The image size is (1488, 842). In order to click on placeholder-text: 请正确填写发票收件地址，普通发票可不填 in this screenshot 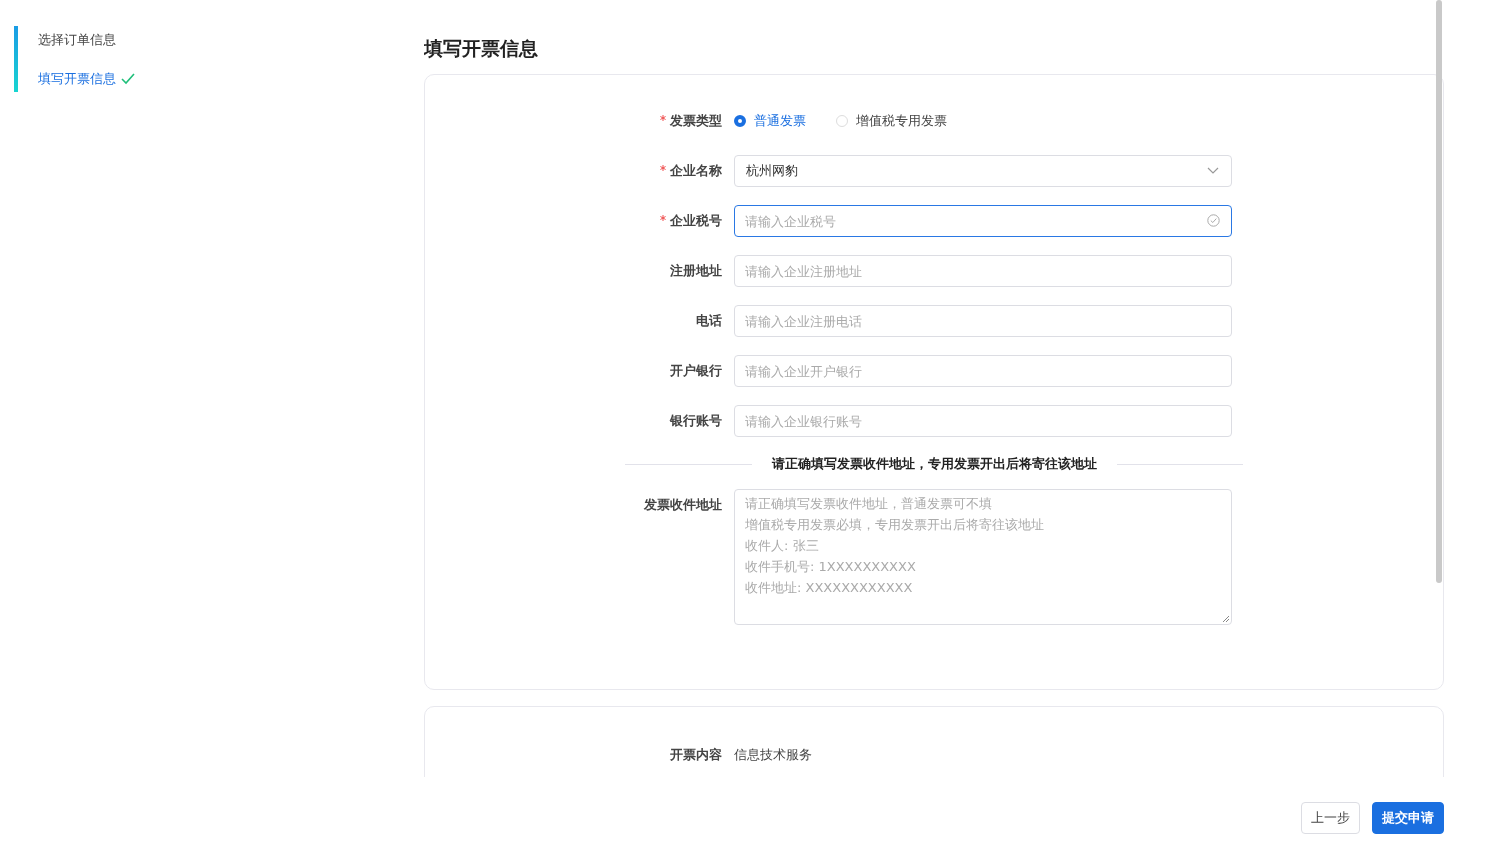, I will do `click(868, 504)`.